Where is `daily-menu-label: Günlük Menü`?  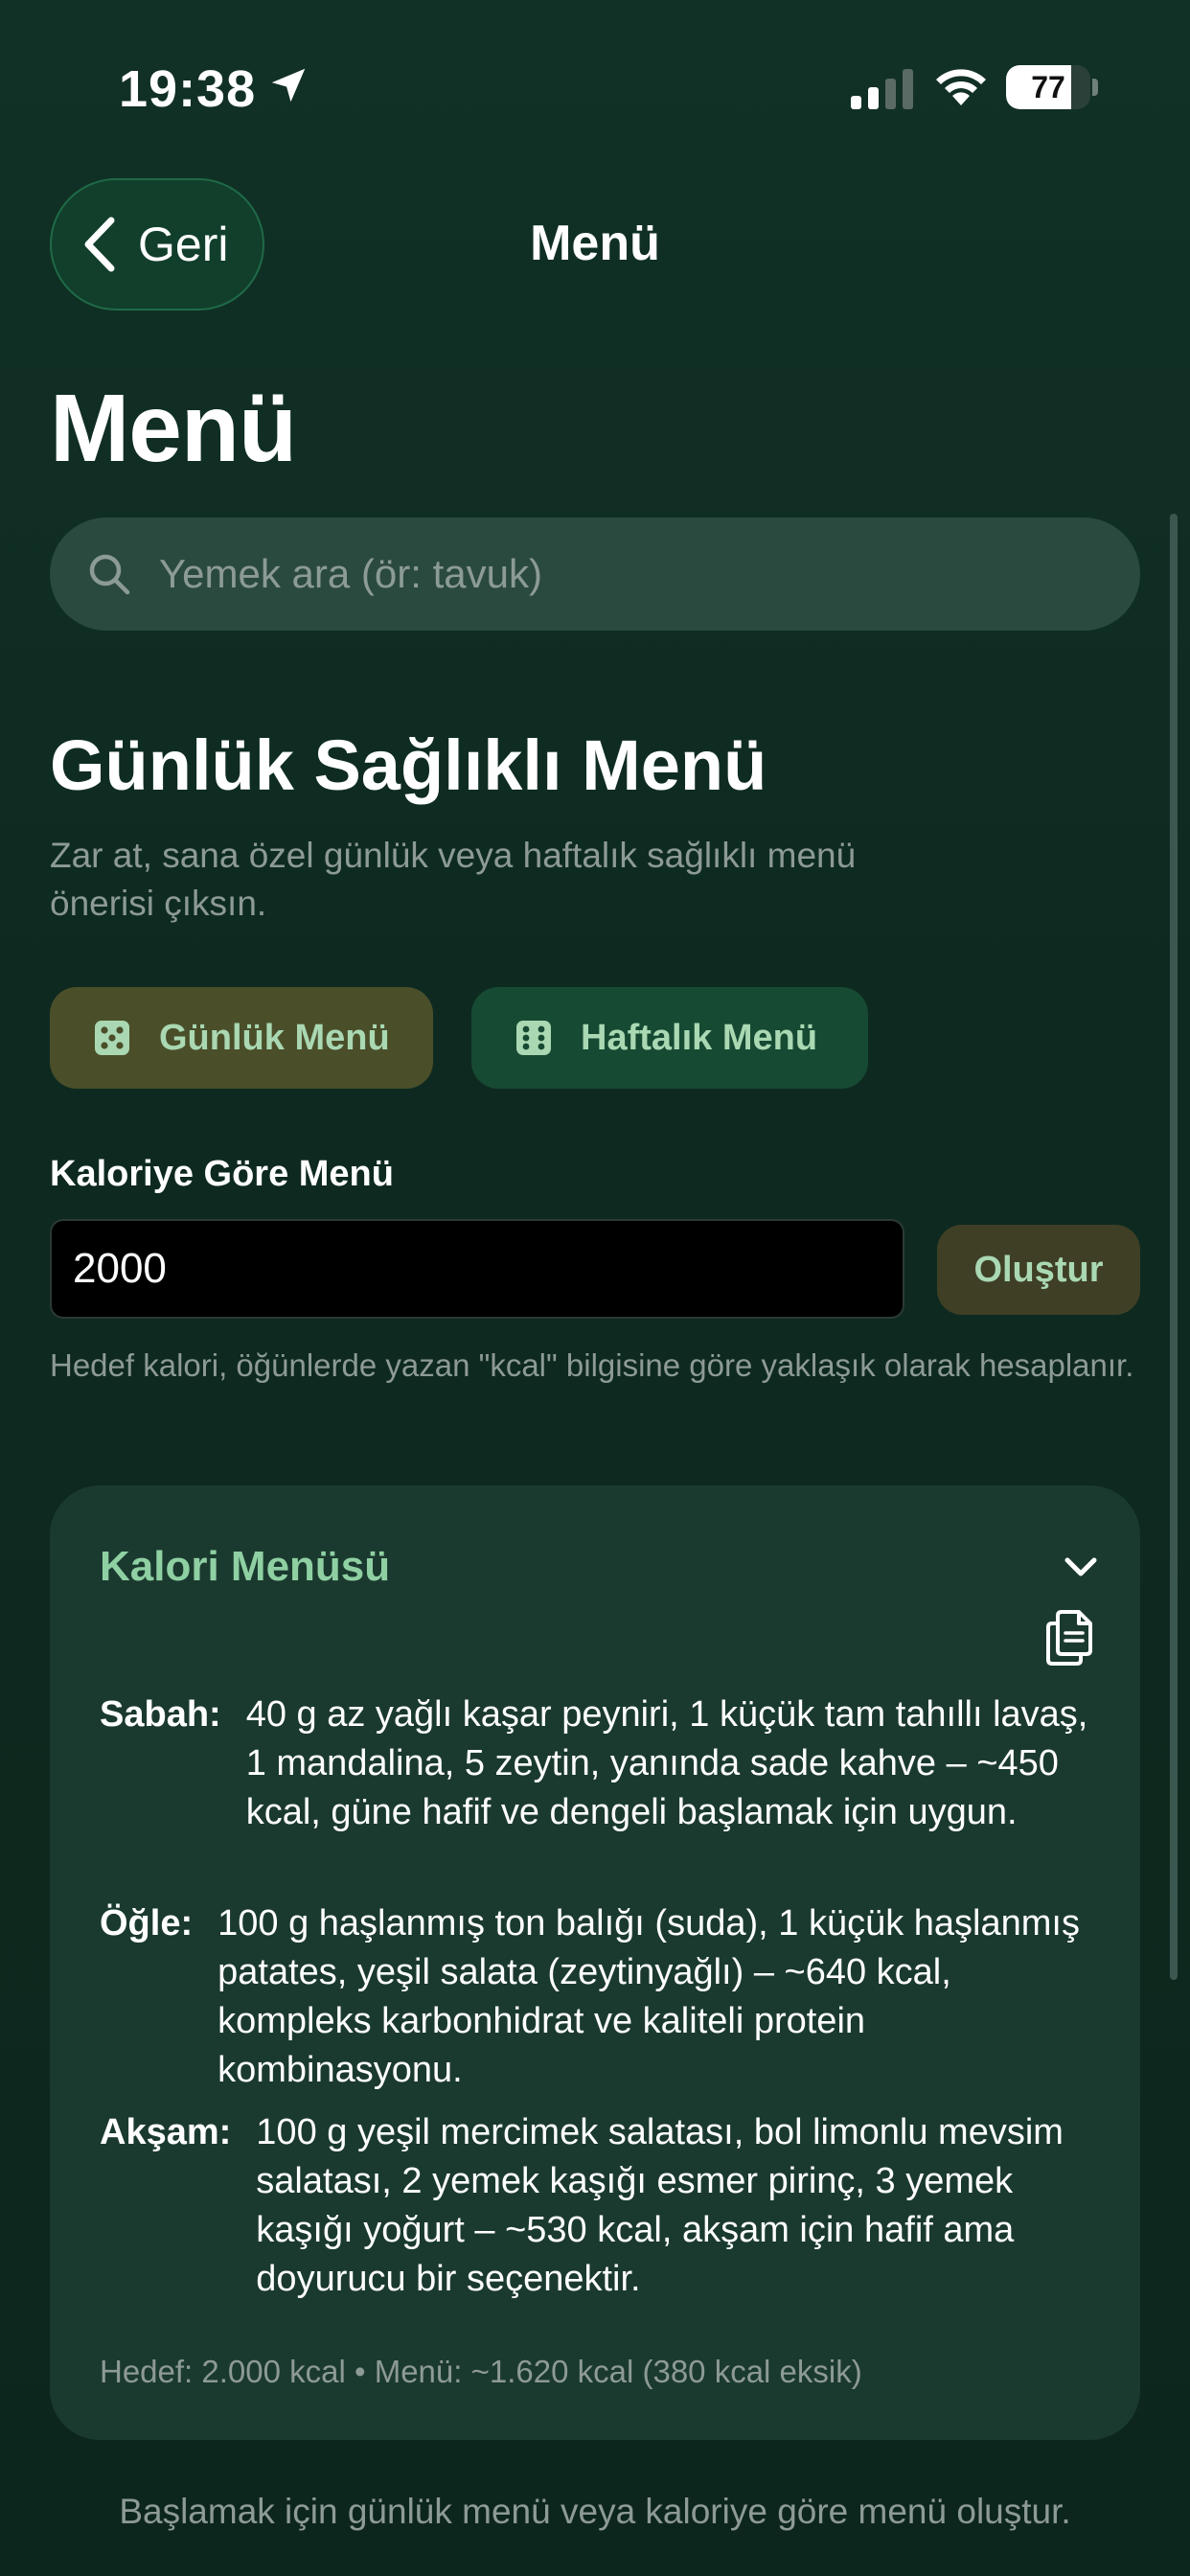
daily-menu-label: Günlük Menü is located at coordinates (274, 1038).